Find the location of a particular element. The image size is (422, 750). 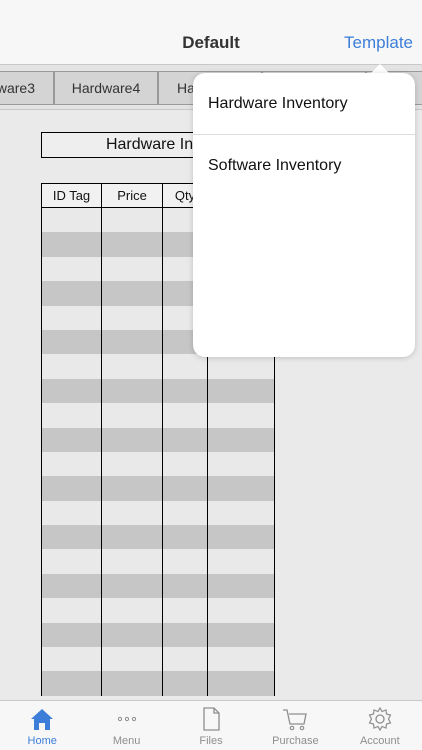

template-option-software-inventory: Software Inventory is located at coordinates (304, 166).